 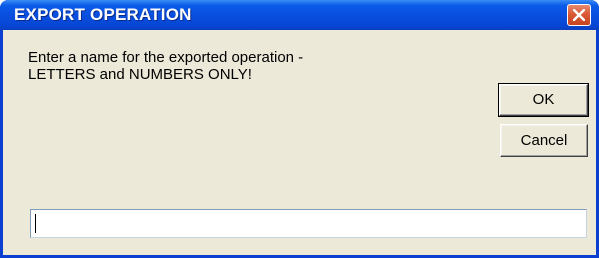 I want to click on operation-name-input, so click(x=308, y=223).